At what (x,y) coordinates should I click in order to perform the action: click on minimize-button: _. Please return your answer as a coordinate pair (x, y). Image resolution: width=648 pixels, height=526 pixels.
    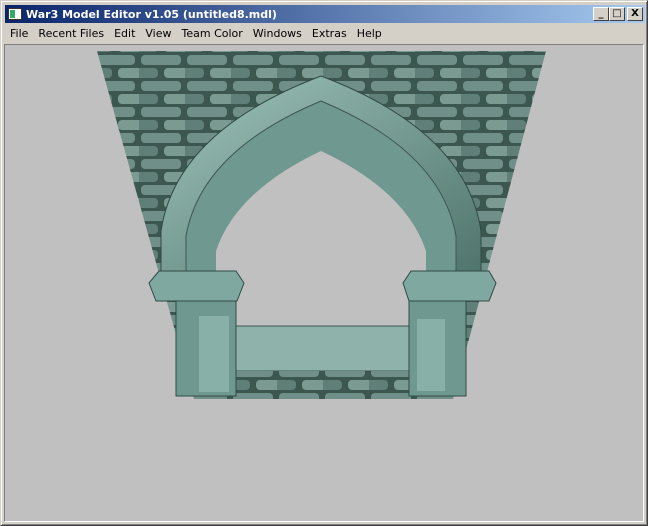
    Looking at the image, I should click on (601, 14).